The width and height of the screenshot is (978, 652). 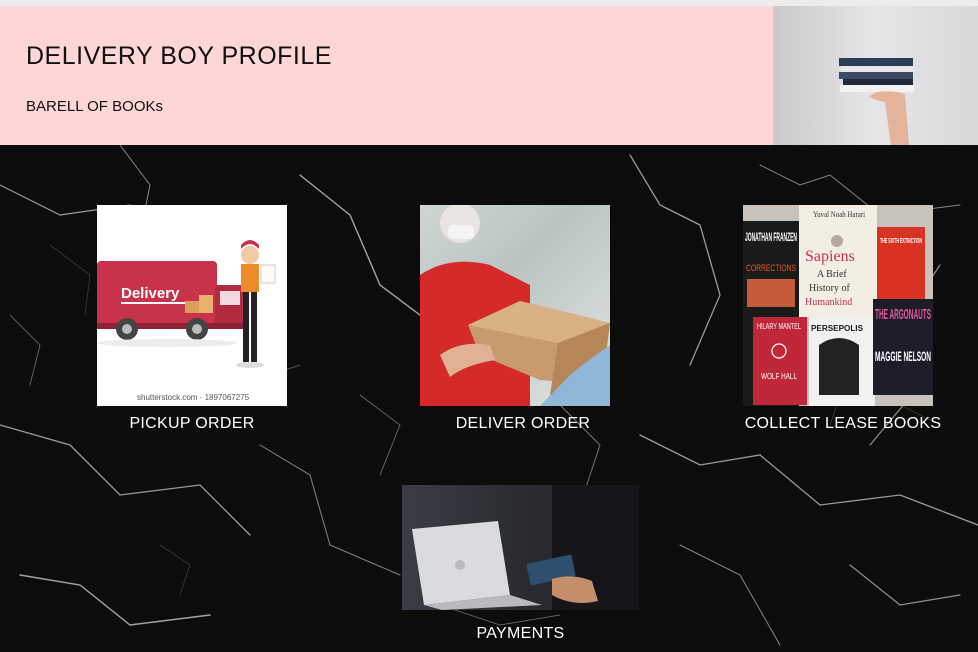 I want to click on svg-text: Yuval Noah Harari, so click(x=839, y=214).